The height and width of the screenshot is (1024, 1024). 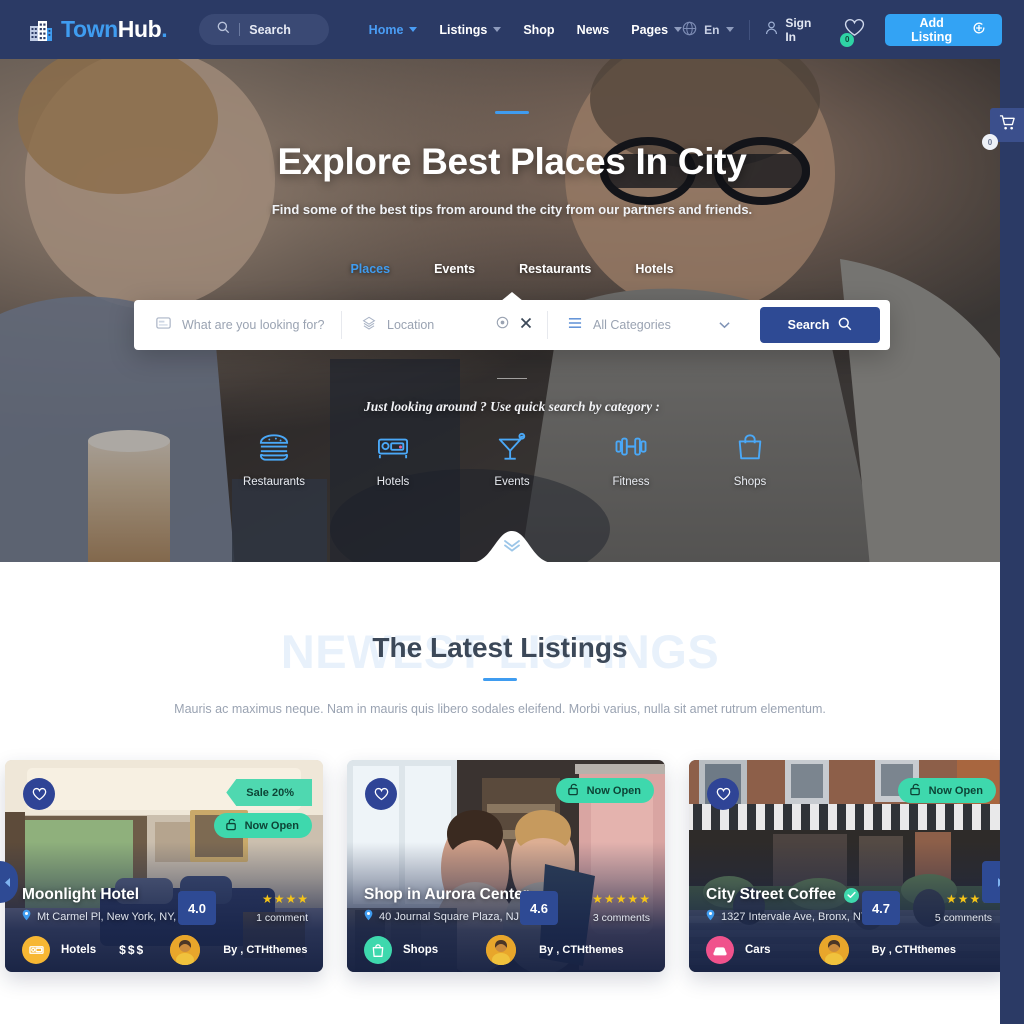 What do you see at coordinates (411, 325) in the screenshot?
I see `location-placeholder: Location` at bounding box center [411, 325].